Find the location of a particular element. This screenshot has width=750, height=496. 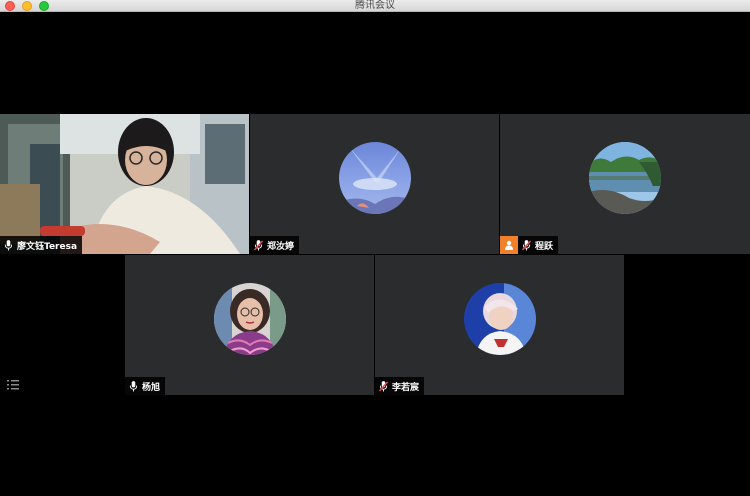

participant-tile: 杨旭 is located at coordinates (249, 325).